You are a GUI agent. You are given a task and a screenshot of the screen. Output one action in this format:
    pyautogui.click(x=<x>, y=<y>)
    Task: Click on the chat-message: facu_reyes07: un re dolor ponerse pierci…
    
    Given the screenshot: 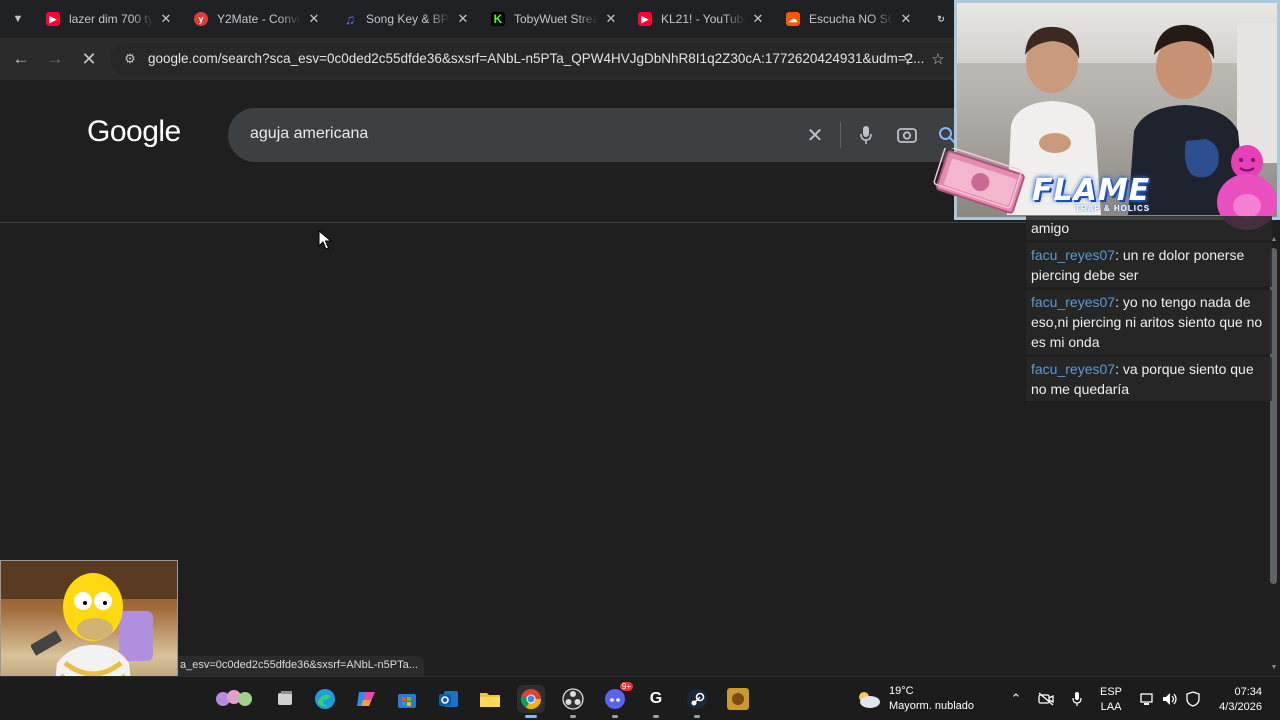 What is the action you would take?
    pyautogui.click(x=1149, y=265)
    